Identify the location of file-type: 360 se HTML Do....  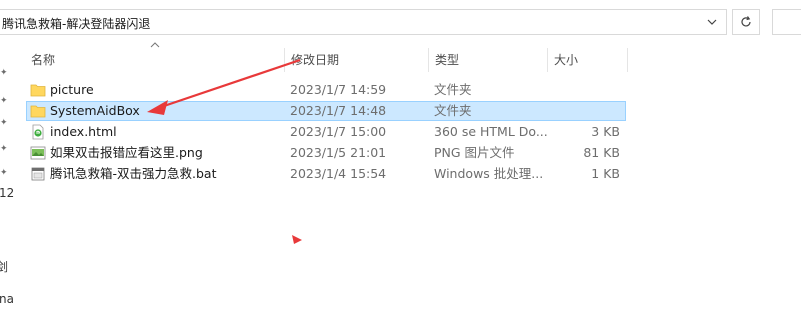
(491, 131).